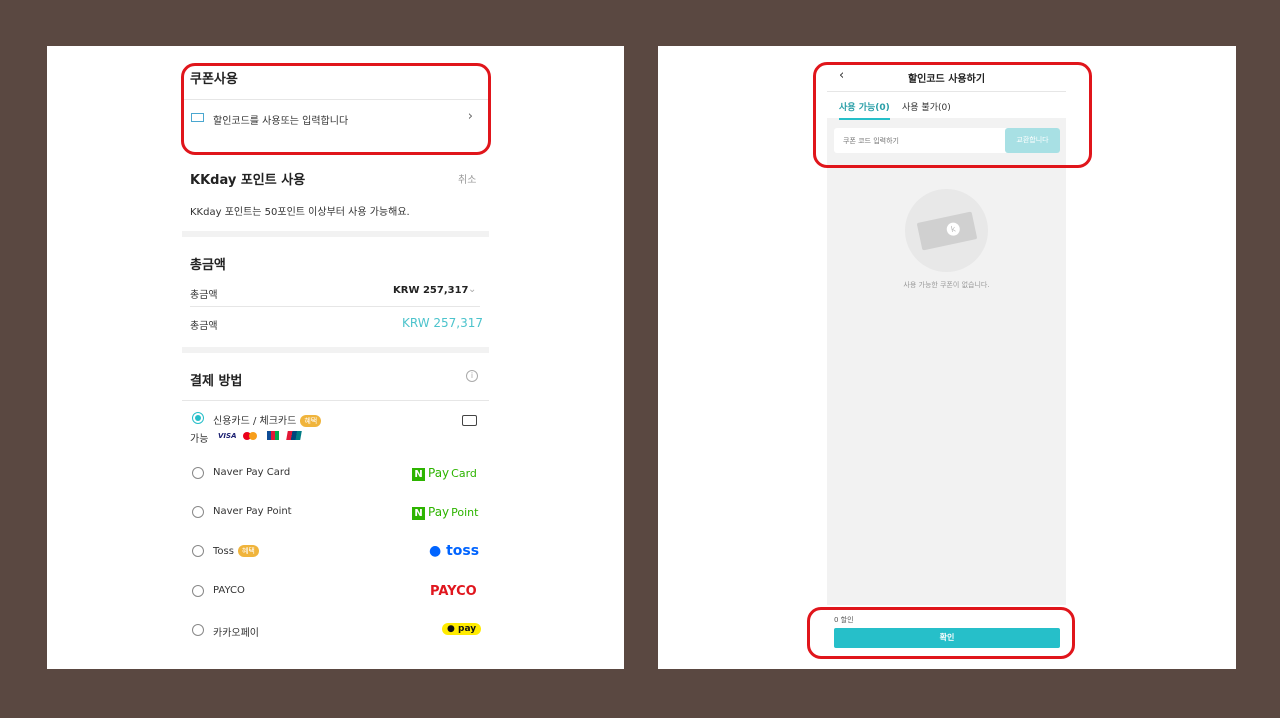 This screenshot has width=1280, height=718. I want to click on radio-selected, so click(198, 418).